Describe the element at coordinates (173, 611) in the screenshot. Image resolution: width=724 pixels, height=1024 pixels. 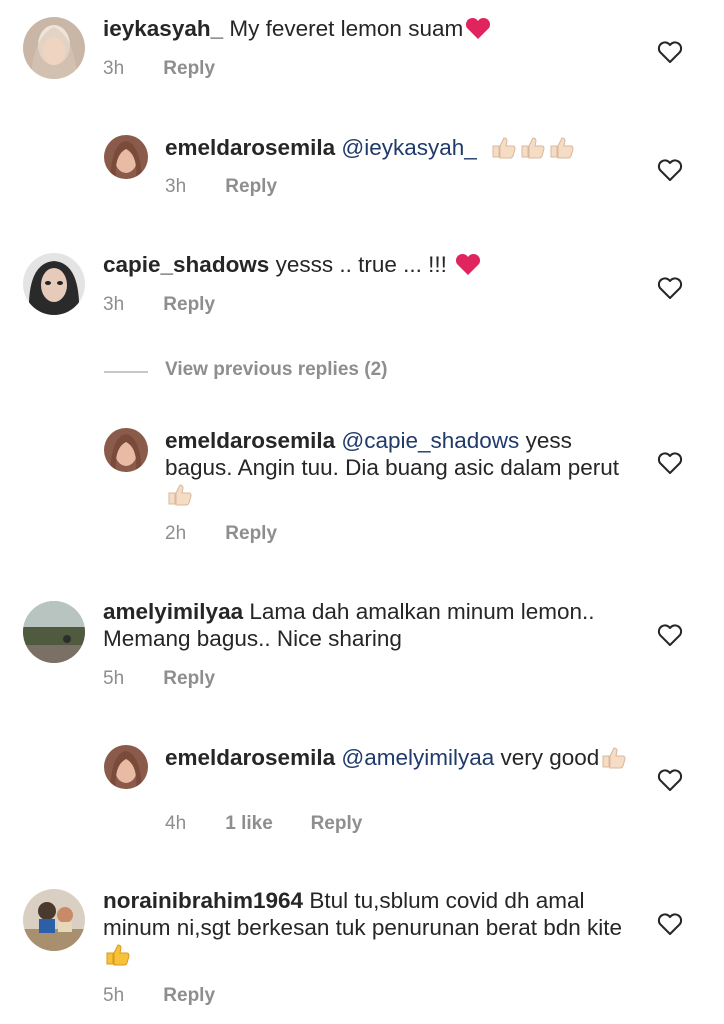
I see `username: amelyimilyaa` at that location.